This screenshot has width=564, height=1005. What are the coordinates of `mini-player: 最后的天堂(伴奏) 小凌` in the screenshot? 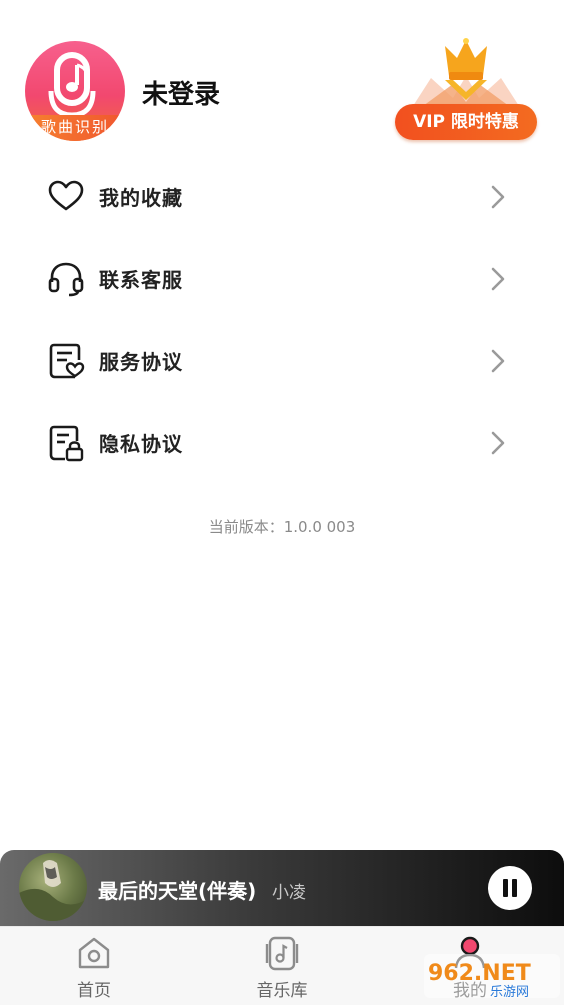 It's located at (282, 888).